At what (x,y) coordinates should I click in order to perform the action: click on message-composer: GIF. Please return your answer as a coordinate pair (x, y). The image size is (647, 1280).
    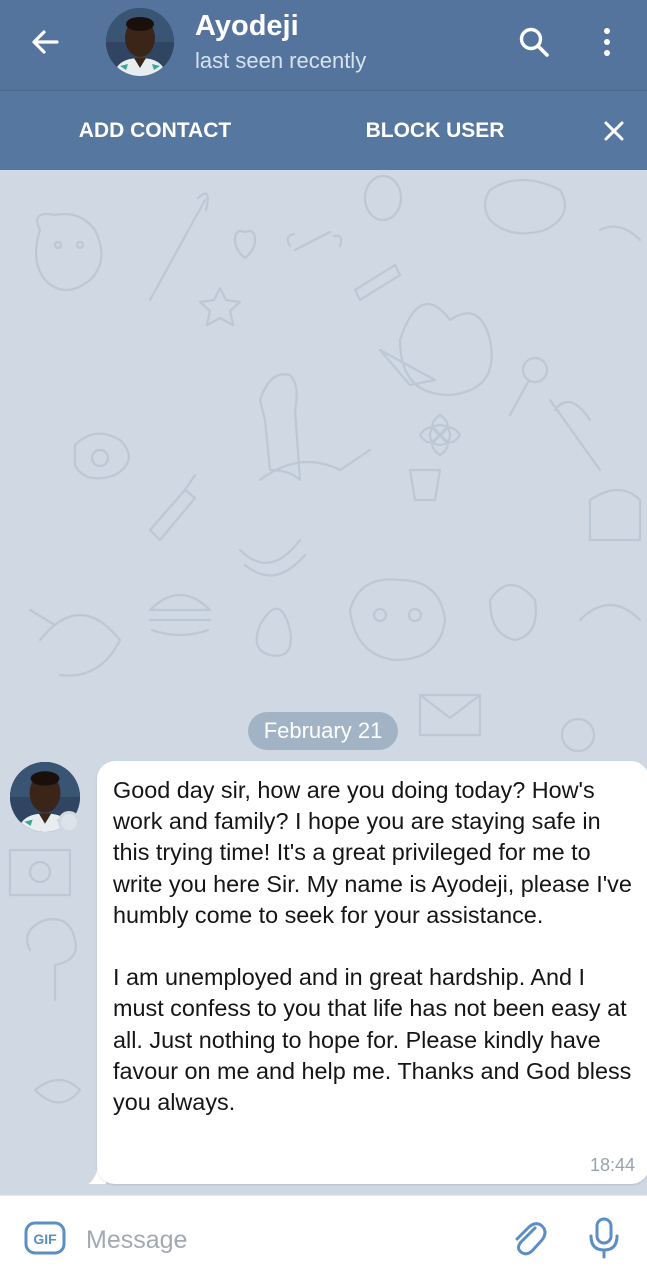
    Looking at the image, I should click on (323, 1237).